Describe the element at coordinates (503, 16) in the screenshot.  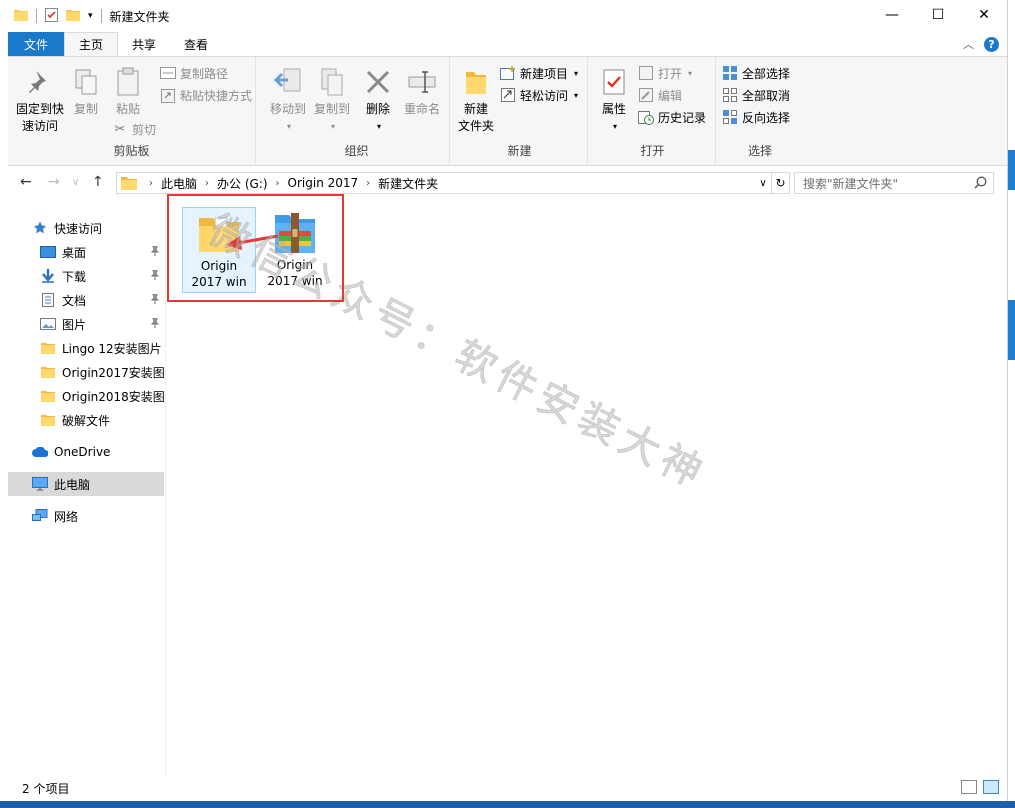
I see `title-bar: ▾ 新建文件夹 — ☐ ✕` at that location.